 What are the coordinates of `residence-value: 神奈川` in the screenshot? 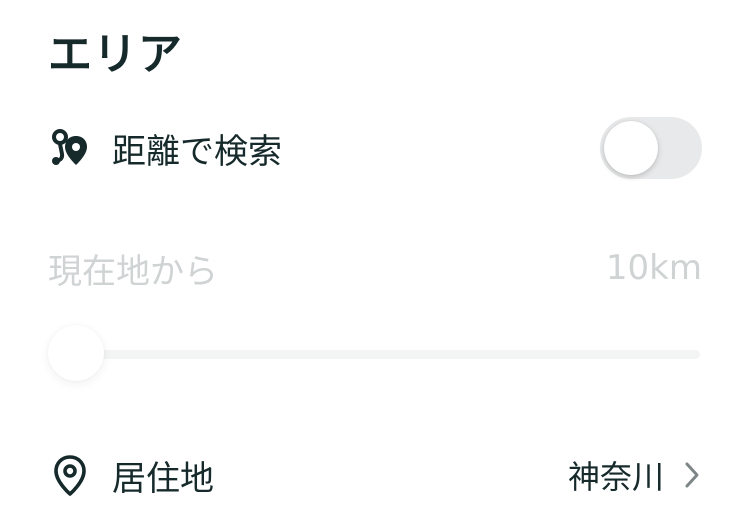 It's located at (615, 477).